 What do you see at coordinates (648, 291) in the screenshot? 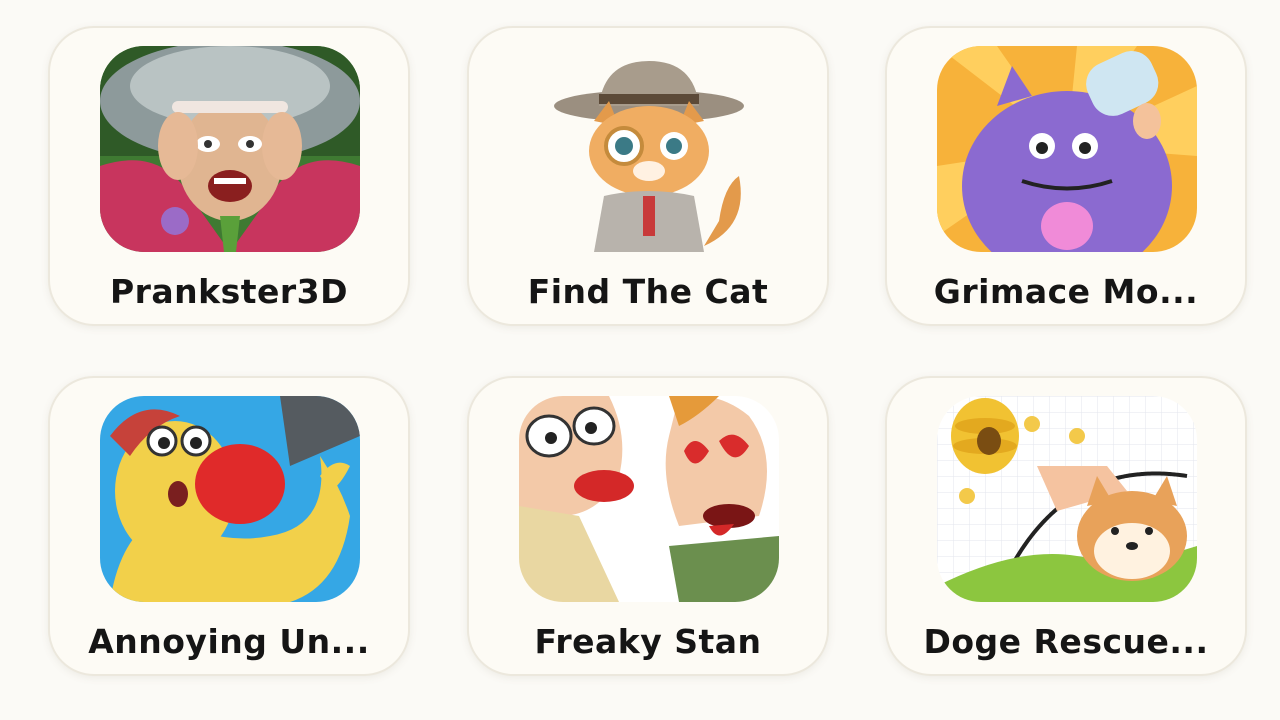
I see `app-name: Find The Cat` at bounding box center [648, 291].